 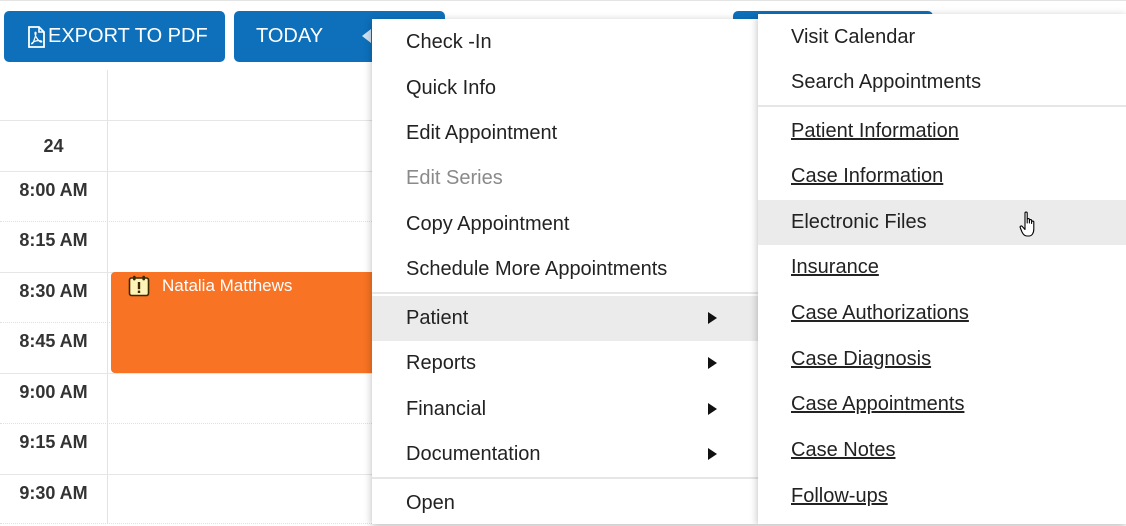 What do you see at coordinates (942, 37) in the screenshot?
I see `submenu-item-visit-calendar: Visit Calendar` at bounding box center [942, 37].